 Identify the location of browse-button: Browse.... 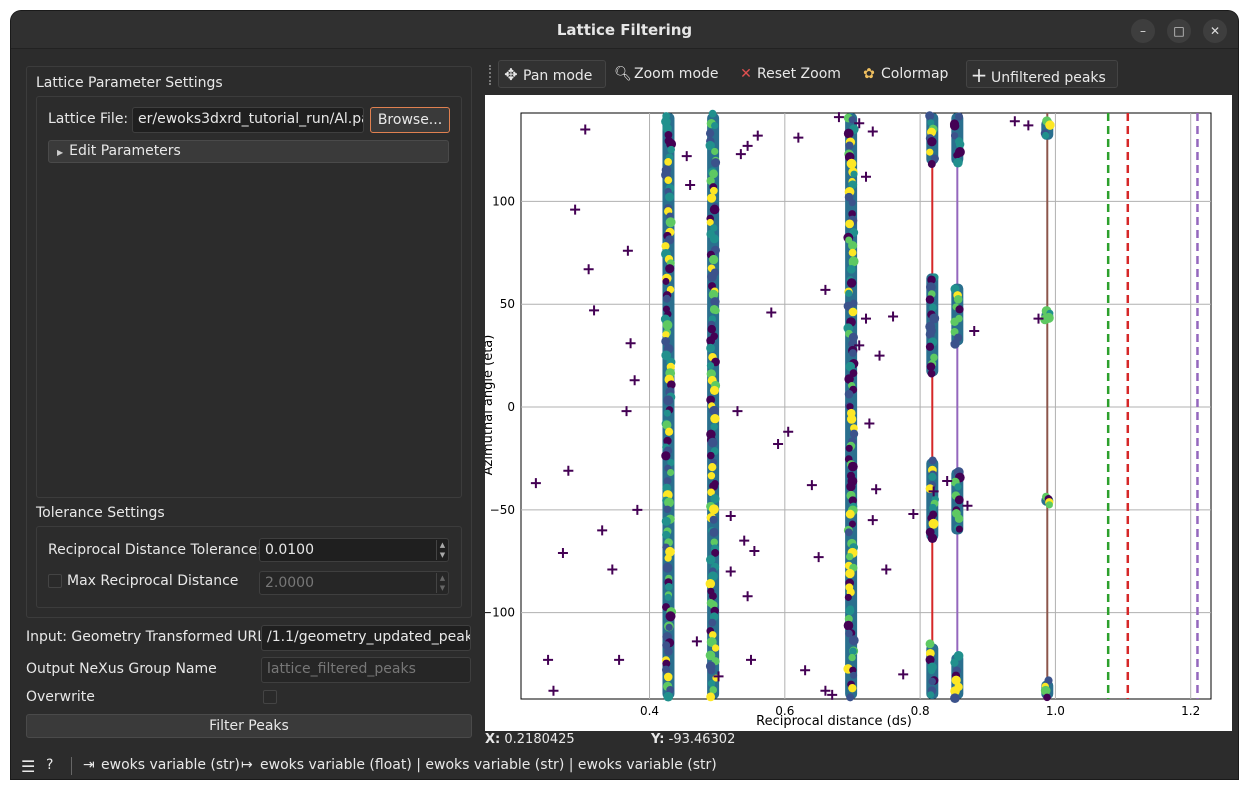
(410, 120).